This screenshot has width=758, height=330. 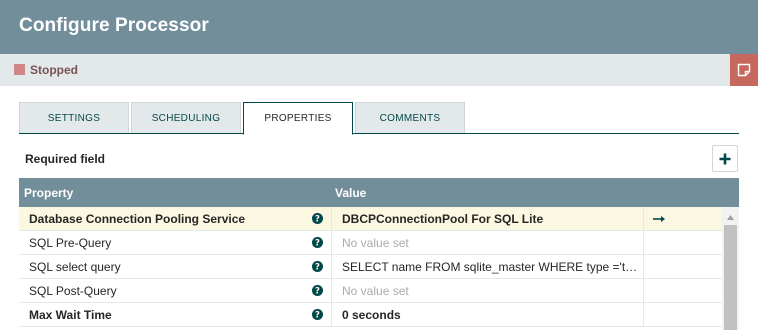 I want to click on column-header-property: Property, so click(x=48, y=193).